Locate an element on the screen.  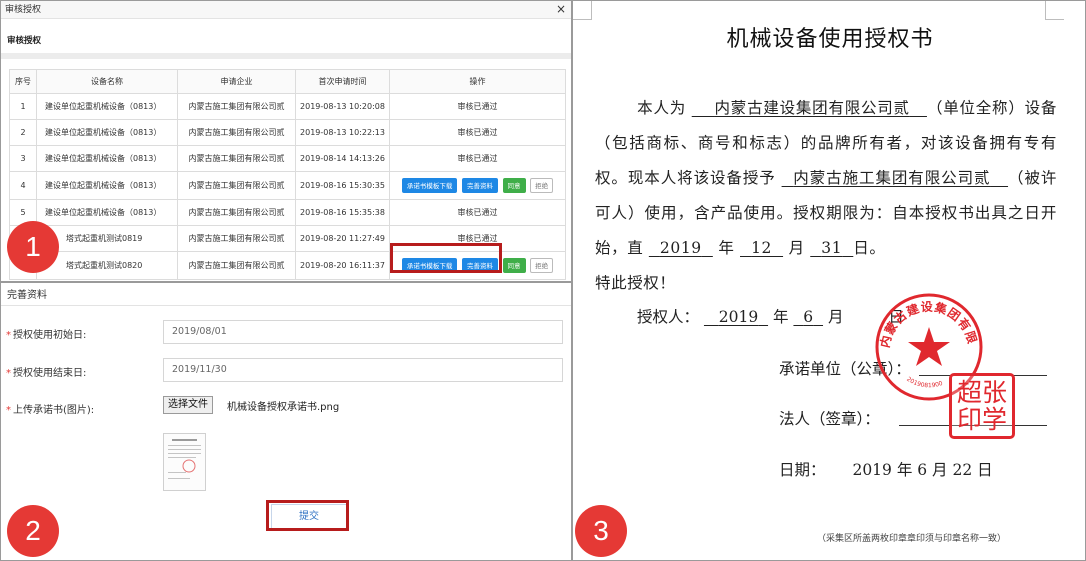
footnote: （采集区所盖两枚印章章印须与印章名称一致） is located at coordinates (912, 539).